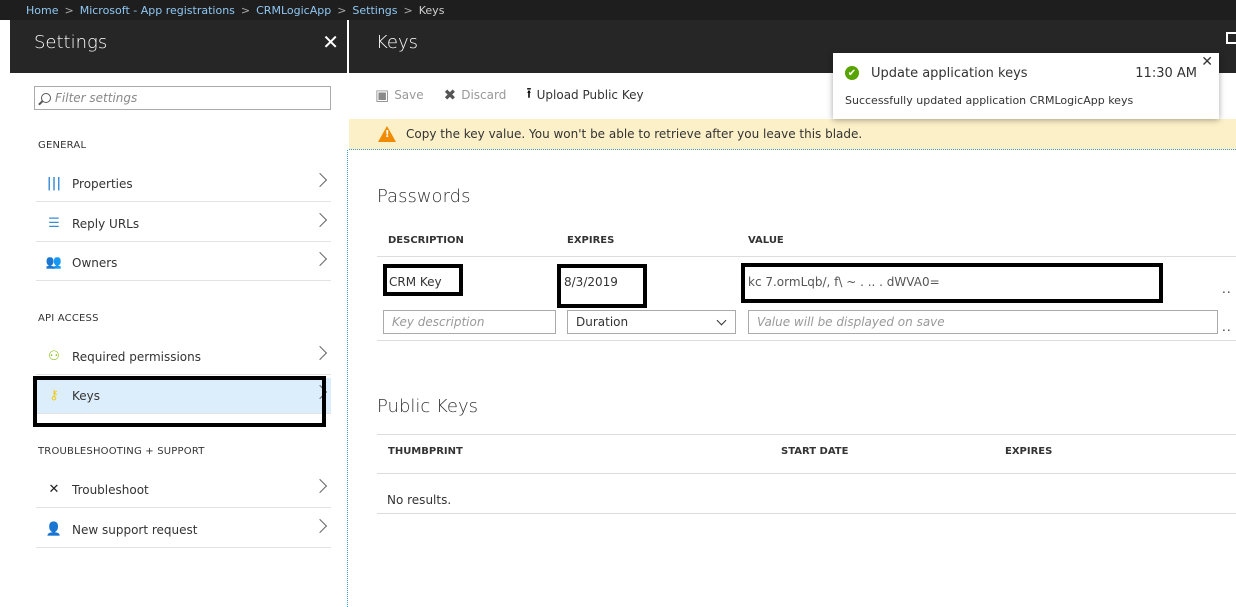  I want to click on breadcrumb-crmlogicapp: CRMLogicApp, so click(293, 10).